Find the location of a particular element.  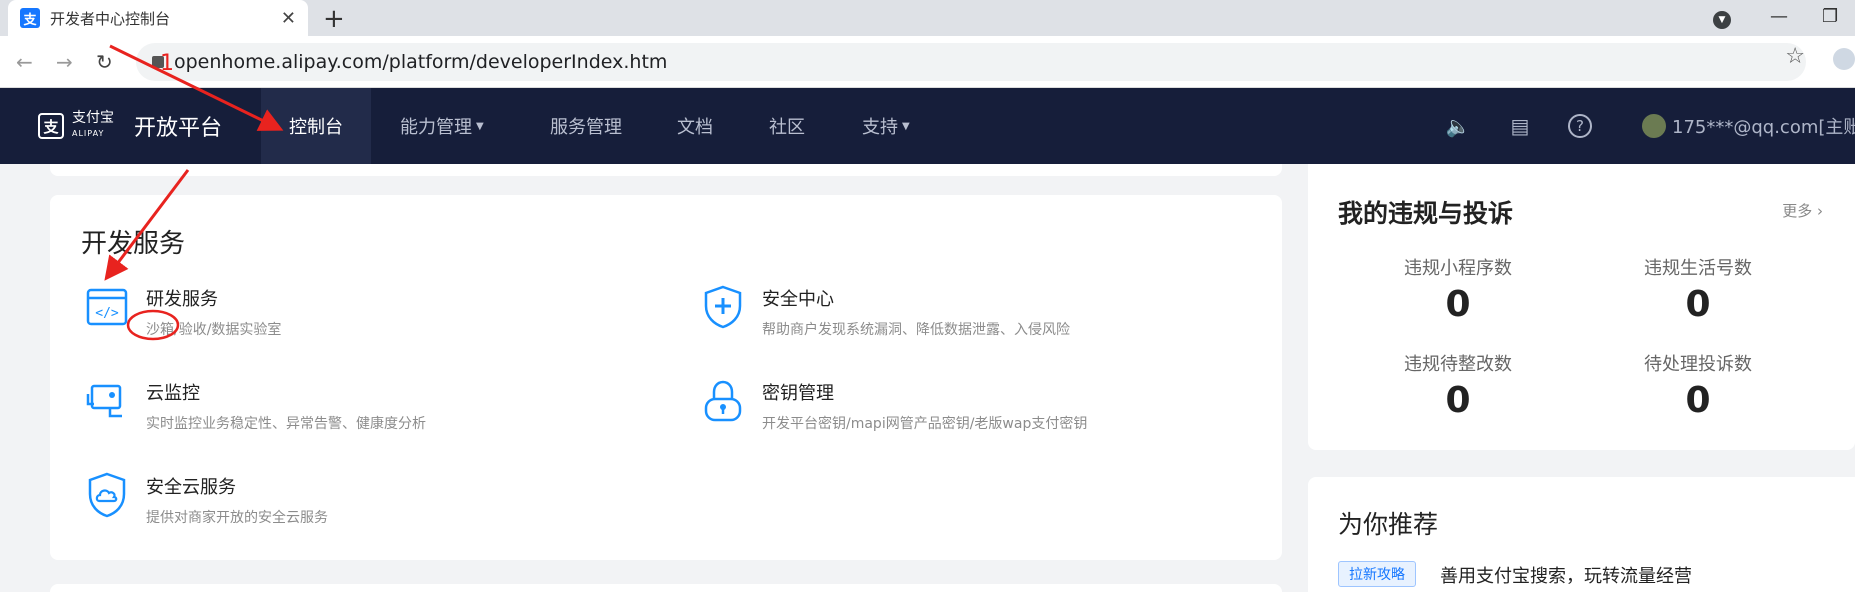

new-tab-icon: + is located at coordinates (334, 19).